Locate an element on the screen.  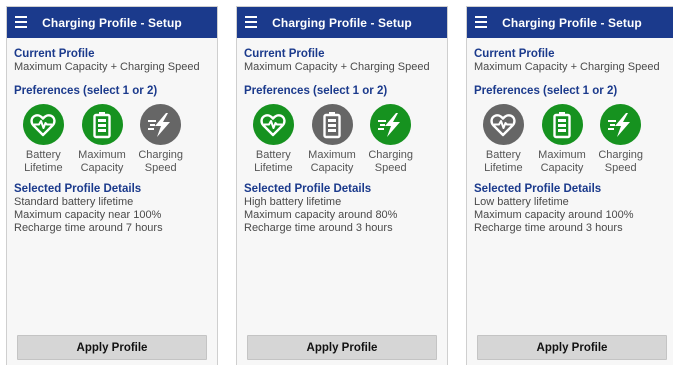
detail-line: Maximum capacity around 80% is located at coordinates (321, 215).